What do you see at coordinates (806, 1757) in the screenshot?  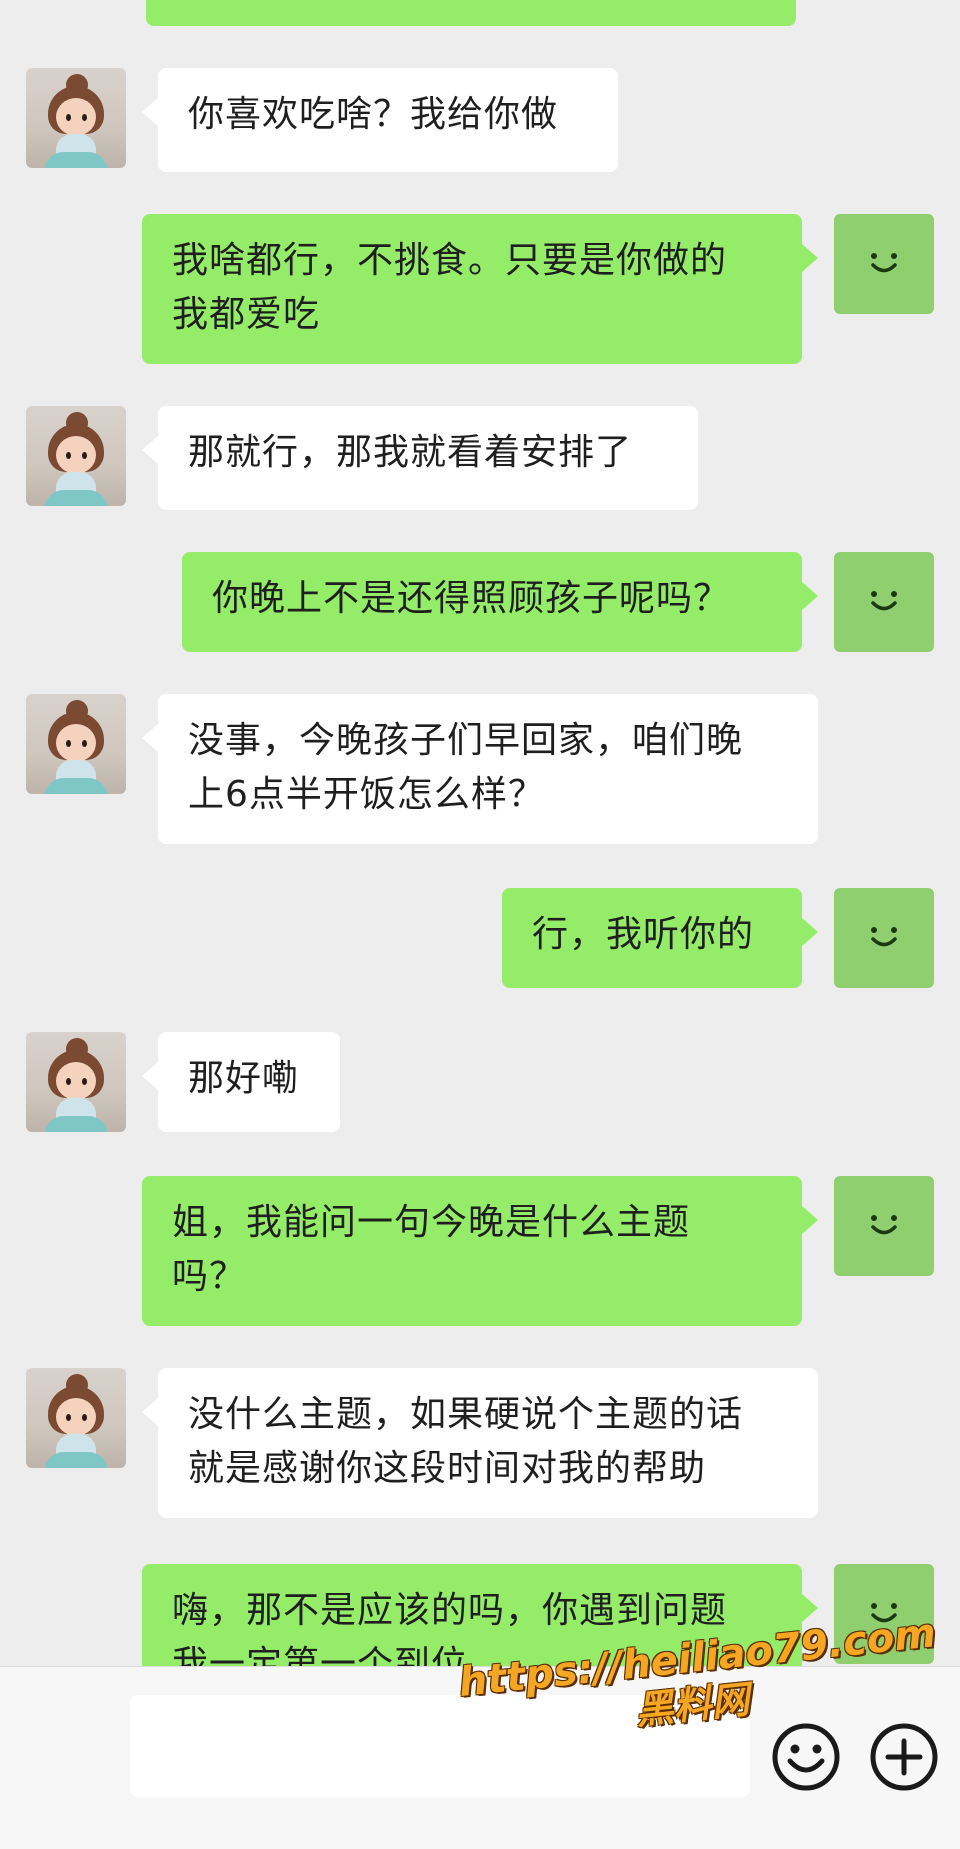 I see `emoji-icon` at bounding box center [806, 1757].